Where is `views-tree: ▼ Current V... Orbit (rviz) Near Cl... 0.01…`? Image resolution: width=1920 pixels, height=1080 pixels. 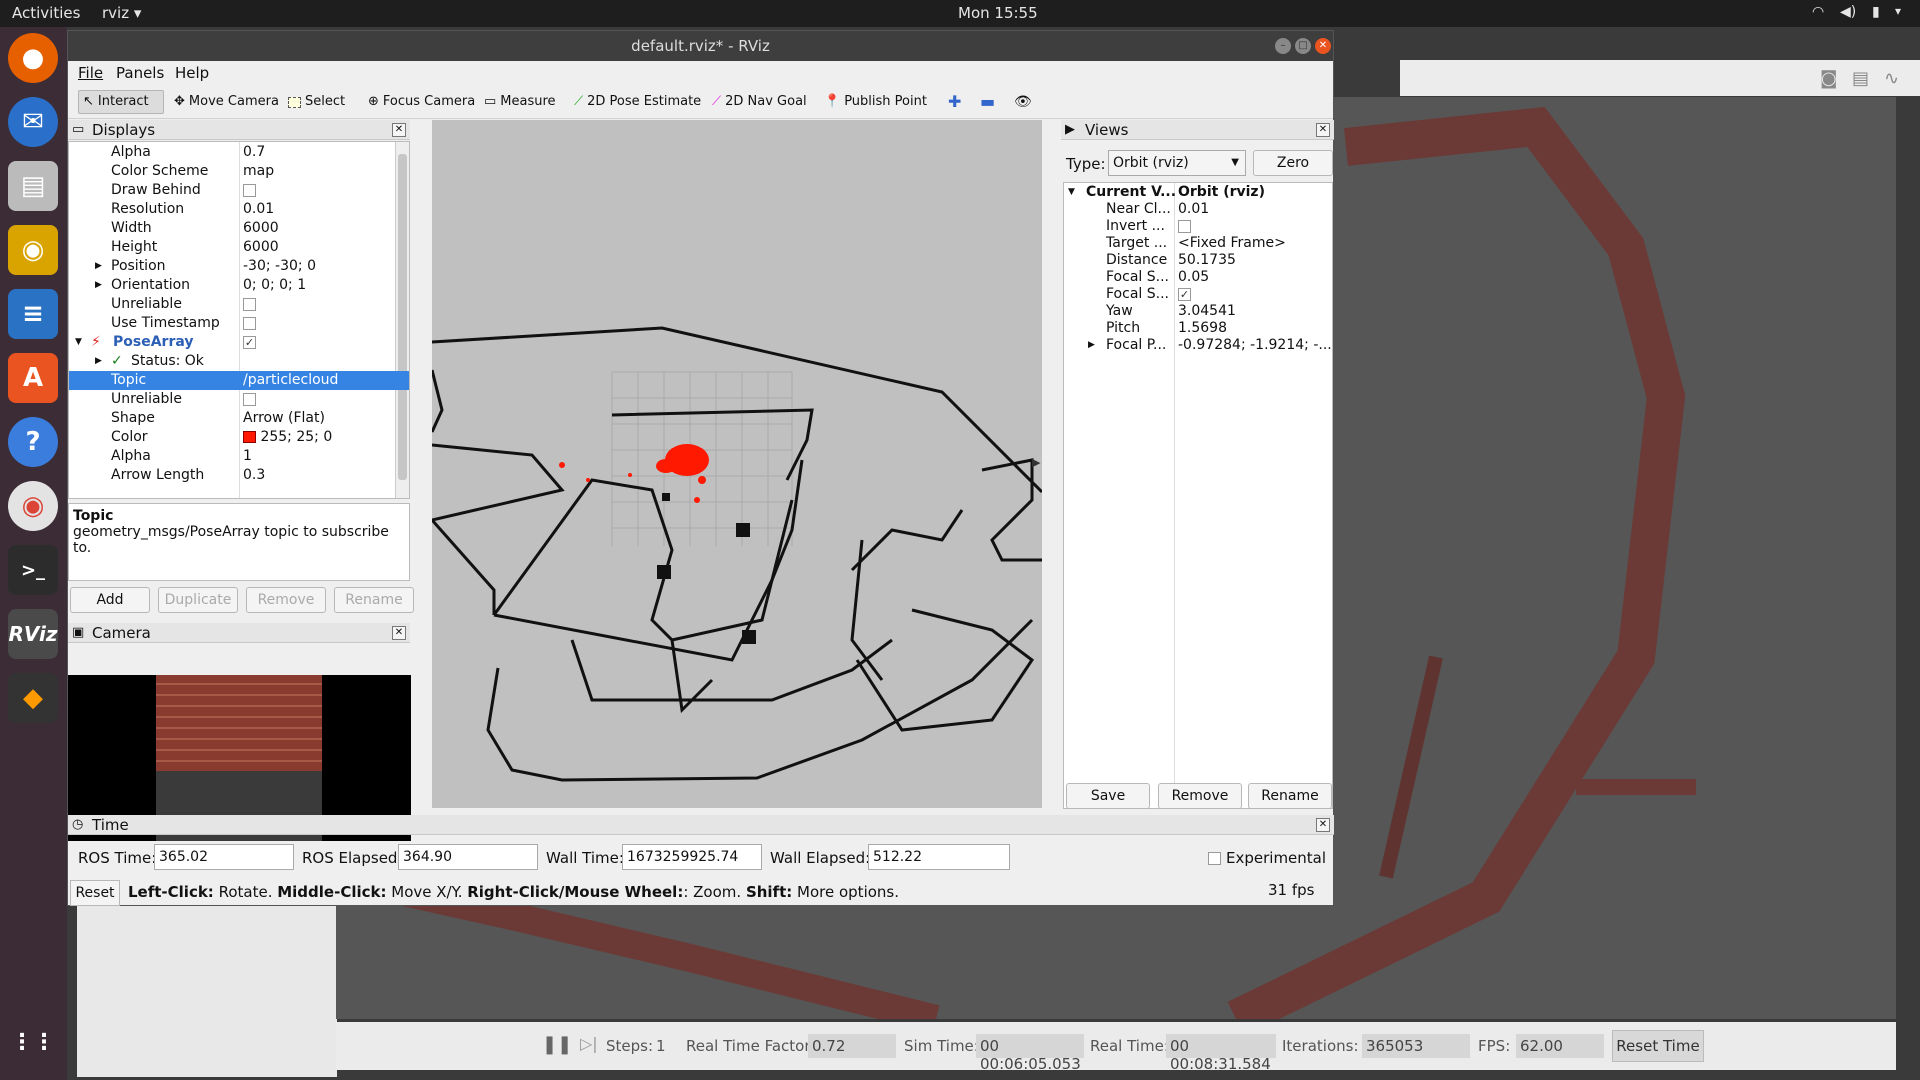
views-tree: ▼ Current V... Orbit (rviz) Near Cl... 0.01… is located at coordinates (1198, 495).